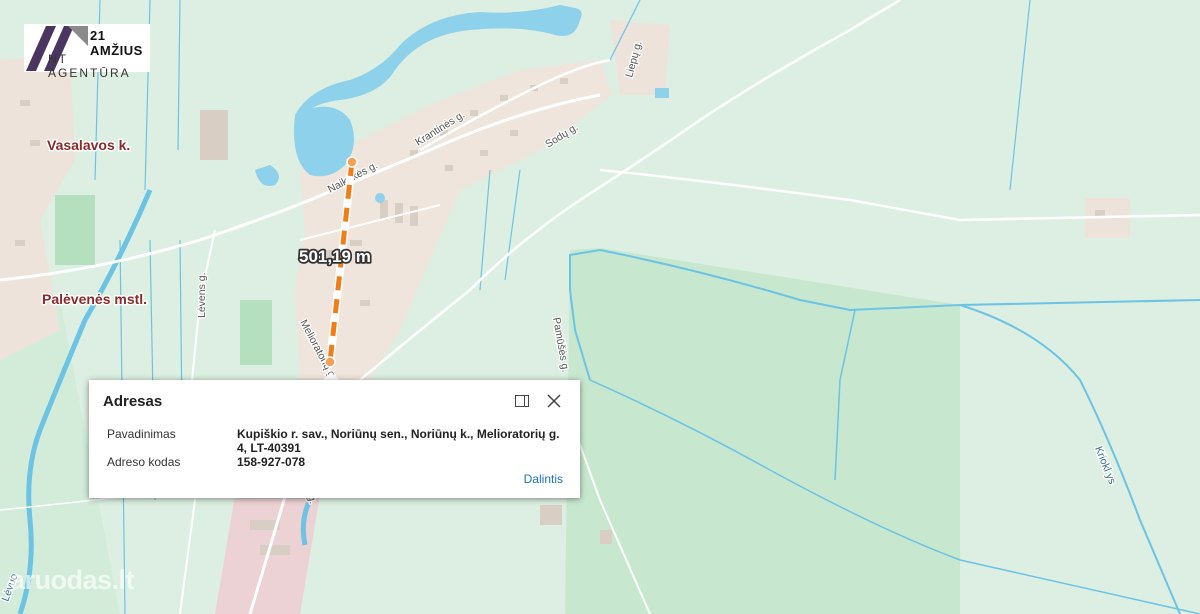 The width and height of the screenshot is (1200, 614). I want to click on agency-logo: 21 AMŽIUS NT AGENTŪRA, so click(87, 52).